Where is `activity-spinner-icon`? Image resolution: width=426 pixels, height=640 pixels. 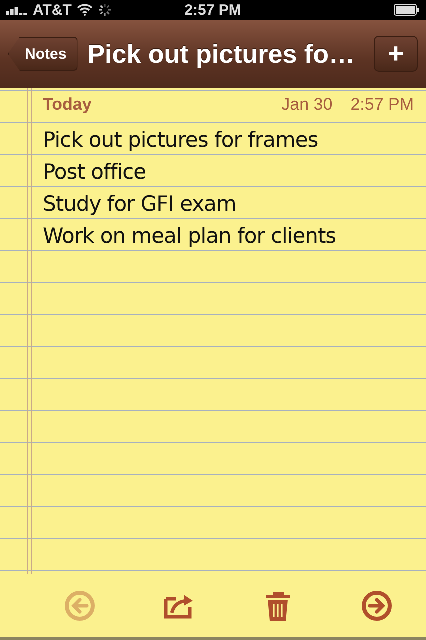
activity-spinner-icon is located at coordinates (105, 10).